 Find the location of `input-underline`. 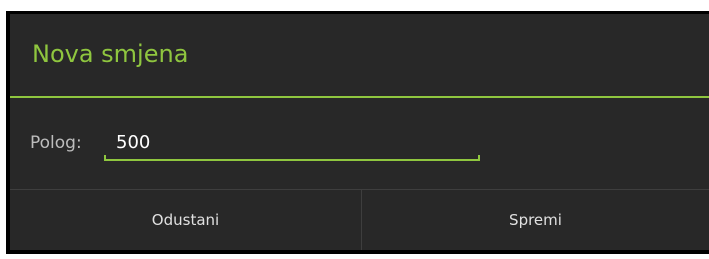

input-underline is located at coordinates (292, 160).